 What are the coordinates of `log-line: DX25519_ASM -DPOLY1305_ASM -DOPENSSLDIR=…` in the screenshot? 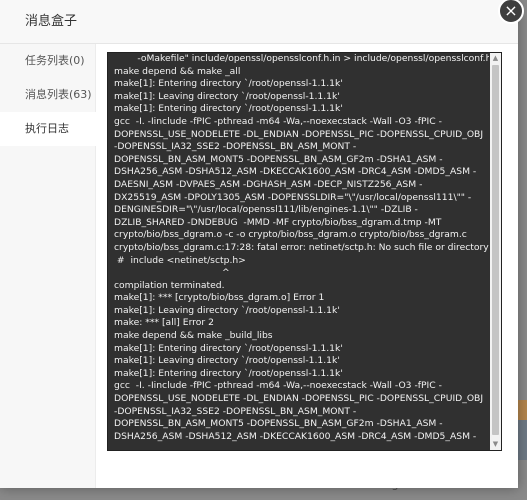 It's located at (293, 197).